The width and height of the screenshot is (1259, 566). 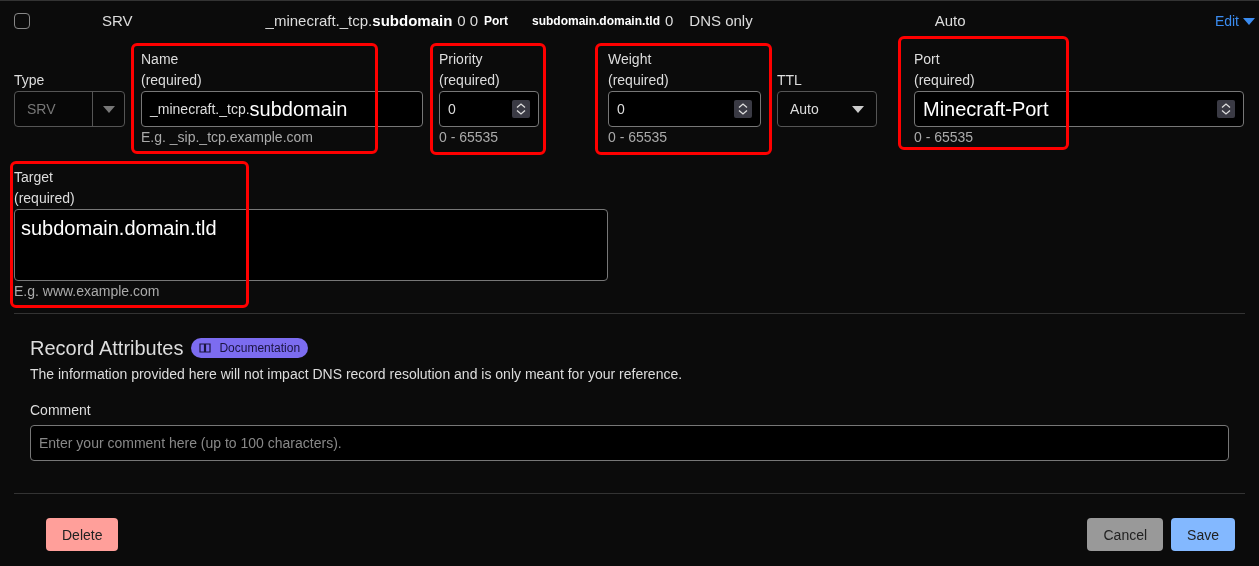 What do you see at coordinates (789, 80) in the screenshot?
I see `field-label: TTL` at bounding box center [789, 80].